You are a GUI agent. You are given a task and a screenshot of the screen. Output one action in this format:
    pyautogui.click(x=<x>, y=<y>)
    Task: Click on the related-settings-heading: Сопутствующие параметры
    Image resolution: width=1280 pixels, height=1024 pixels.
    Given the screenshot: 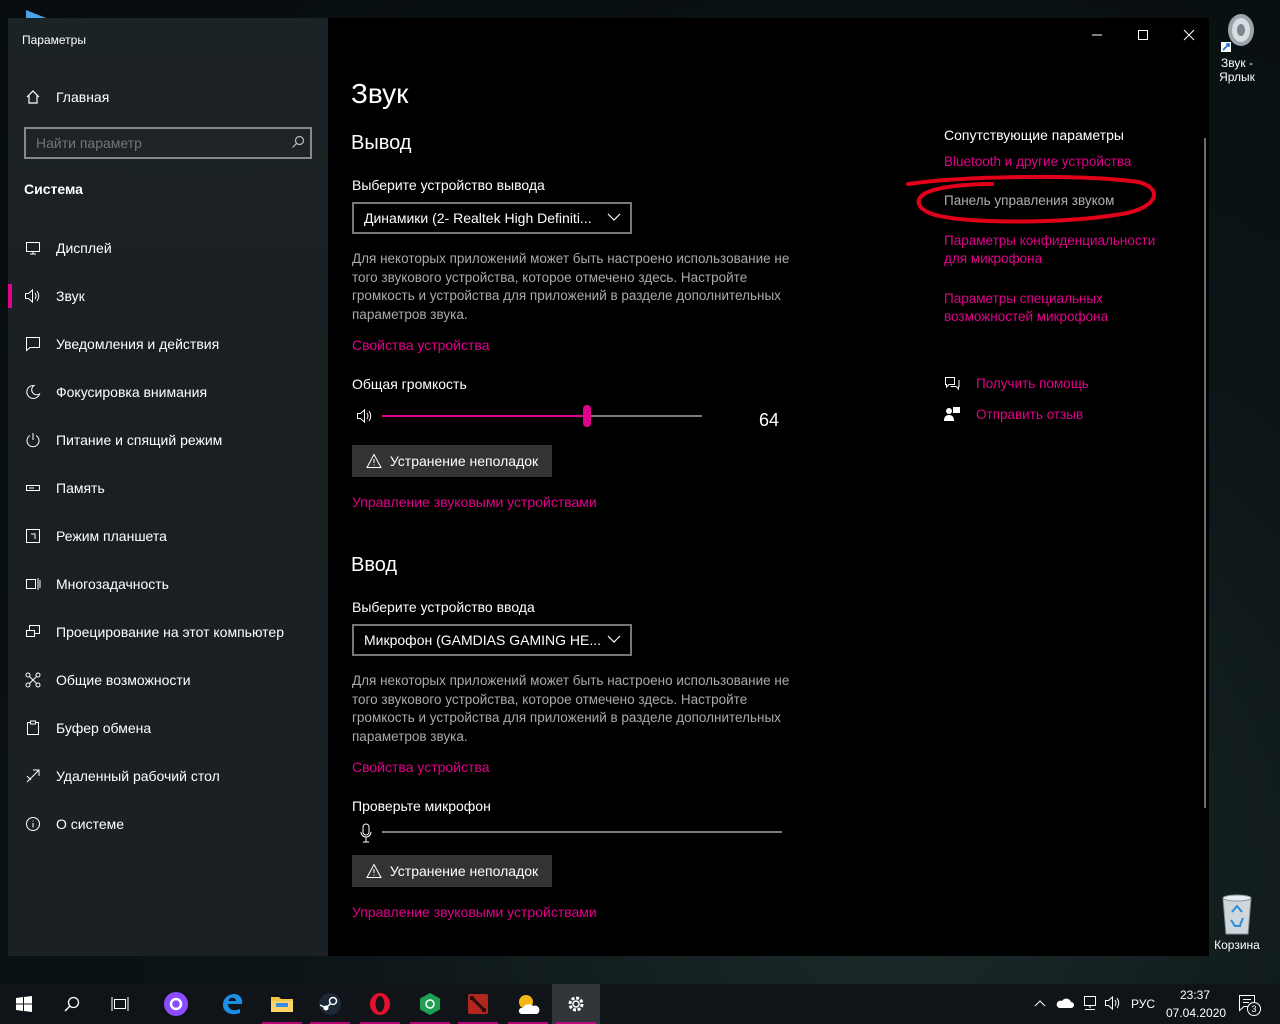 What is the action you would take?
    pyautogui.click(x=1034, y=135)
    